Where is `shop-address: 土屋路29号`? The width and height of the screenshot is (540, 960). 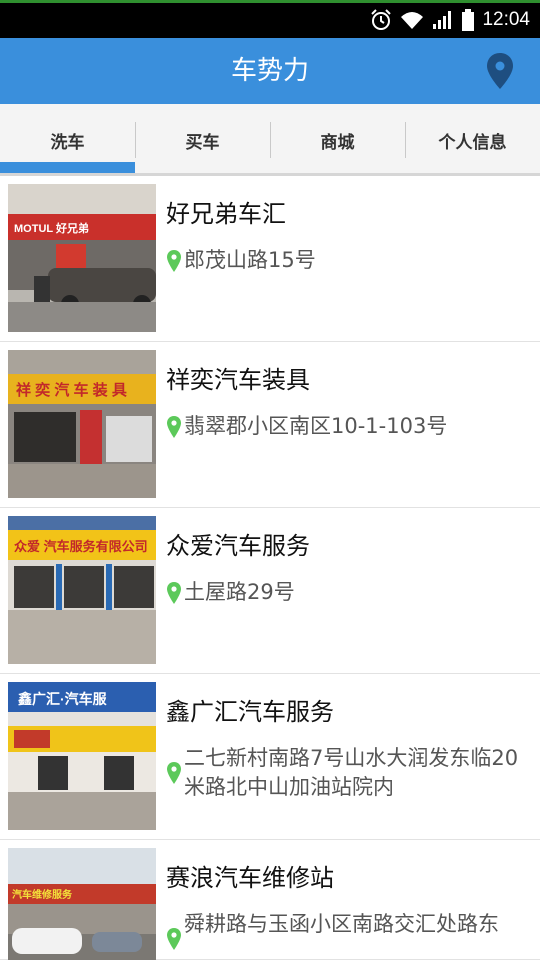 shop-address: 土屋路29号 is located at coordinates (349, 592).